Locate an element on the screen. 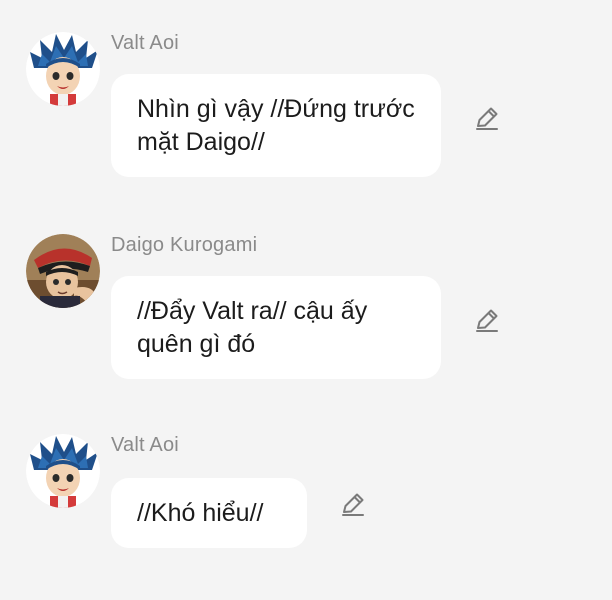  message-bubble: Nhìn gì vậy //Đứng trước mặt Daigo// is located at coordinates (276, 125).